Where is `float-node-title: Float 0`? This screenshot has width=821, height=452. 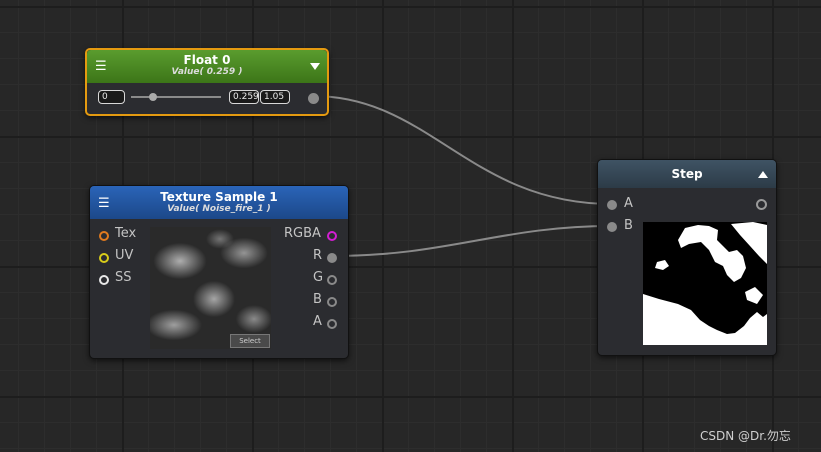
float-node-title: Float 0 is located at coordinates (207, 60).